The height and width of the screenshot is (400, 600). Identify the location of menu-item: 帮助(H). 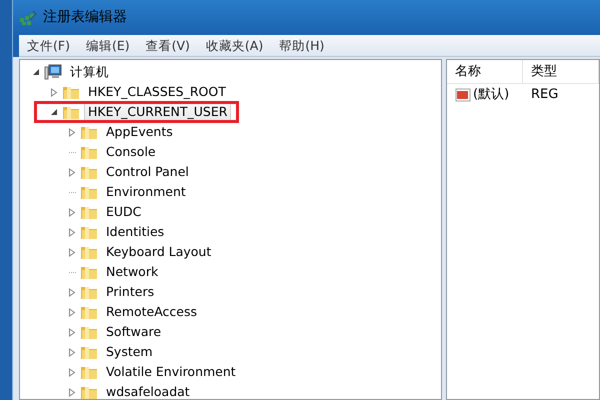
(301, 46).